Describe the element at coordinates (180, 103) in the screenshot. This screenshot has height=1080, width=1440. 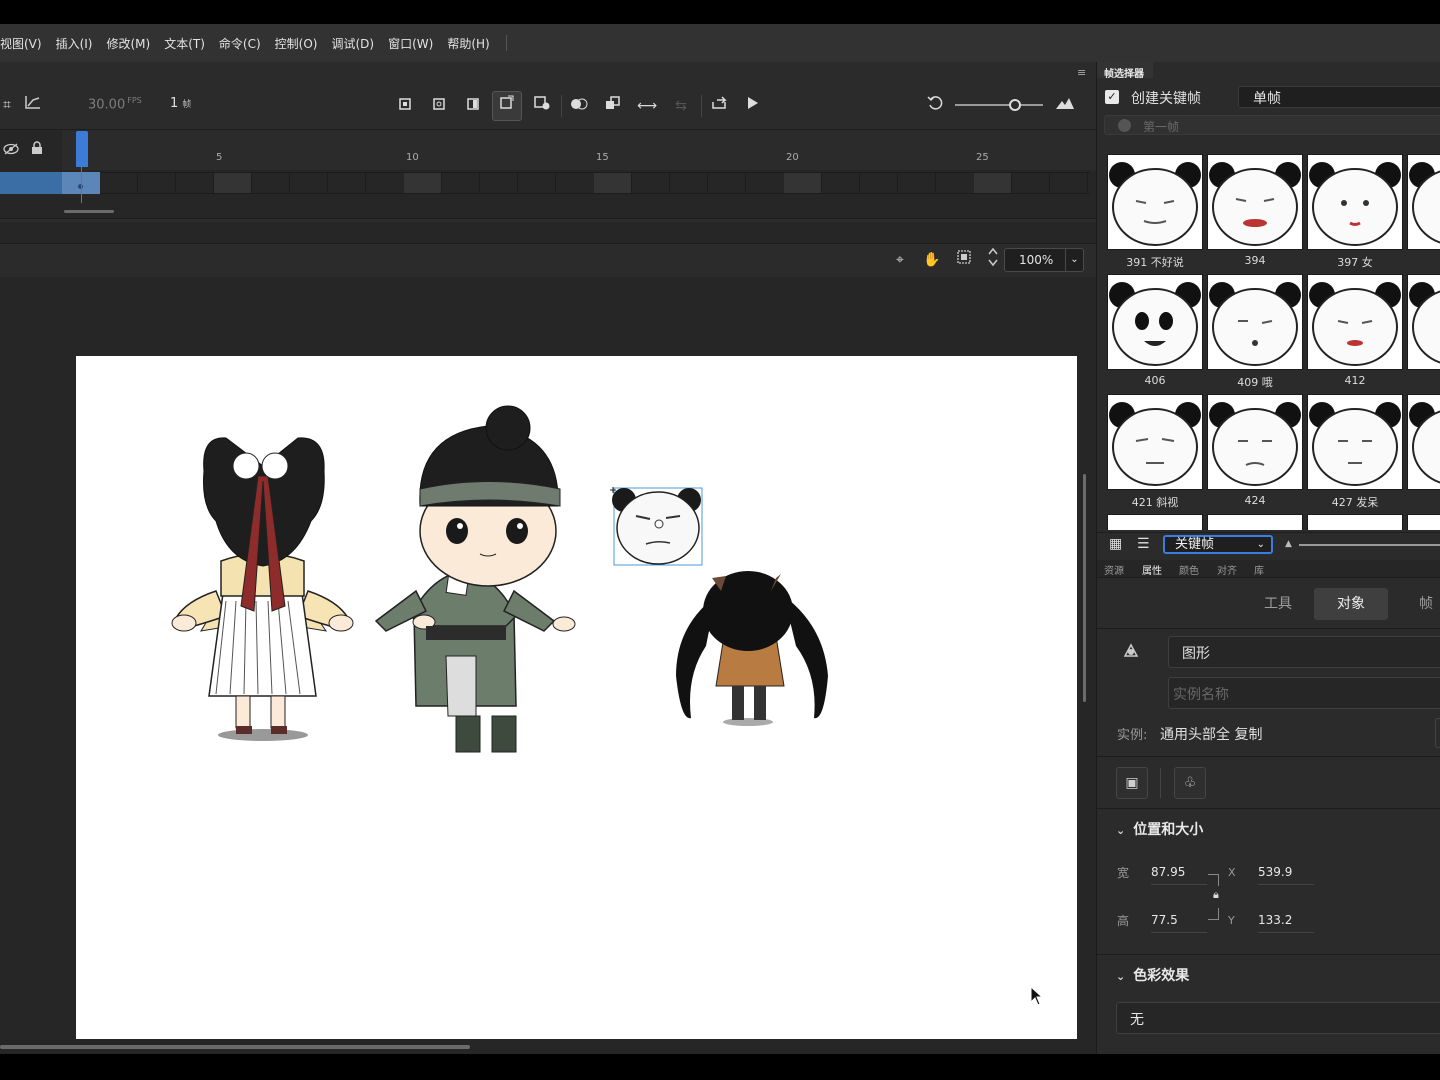
I see `current-frame-display: 1帧` at that location.